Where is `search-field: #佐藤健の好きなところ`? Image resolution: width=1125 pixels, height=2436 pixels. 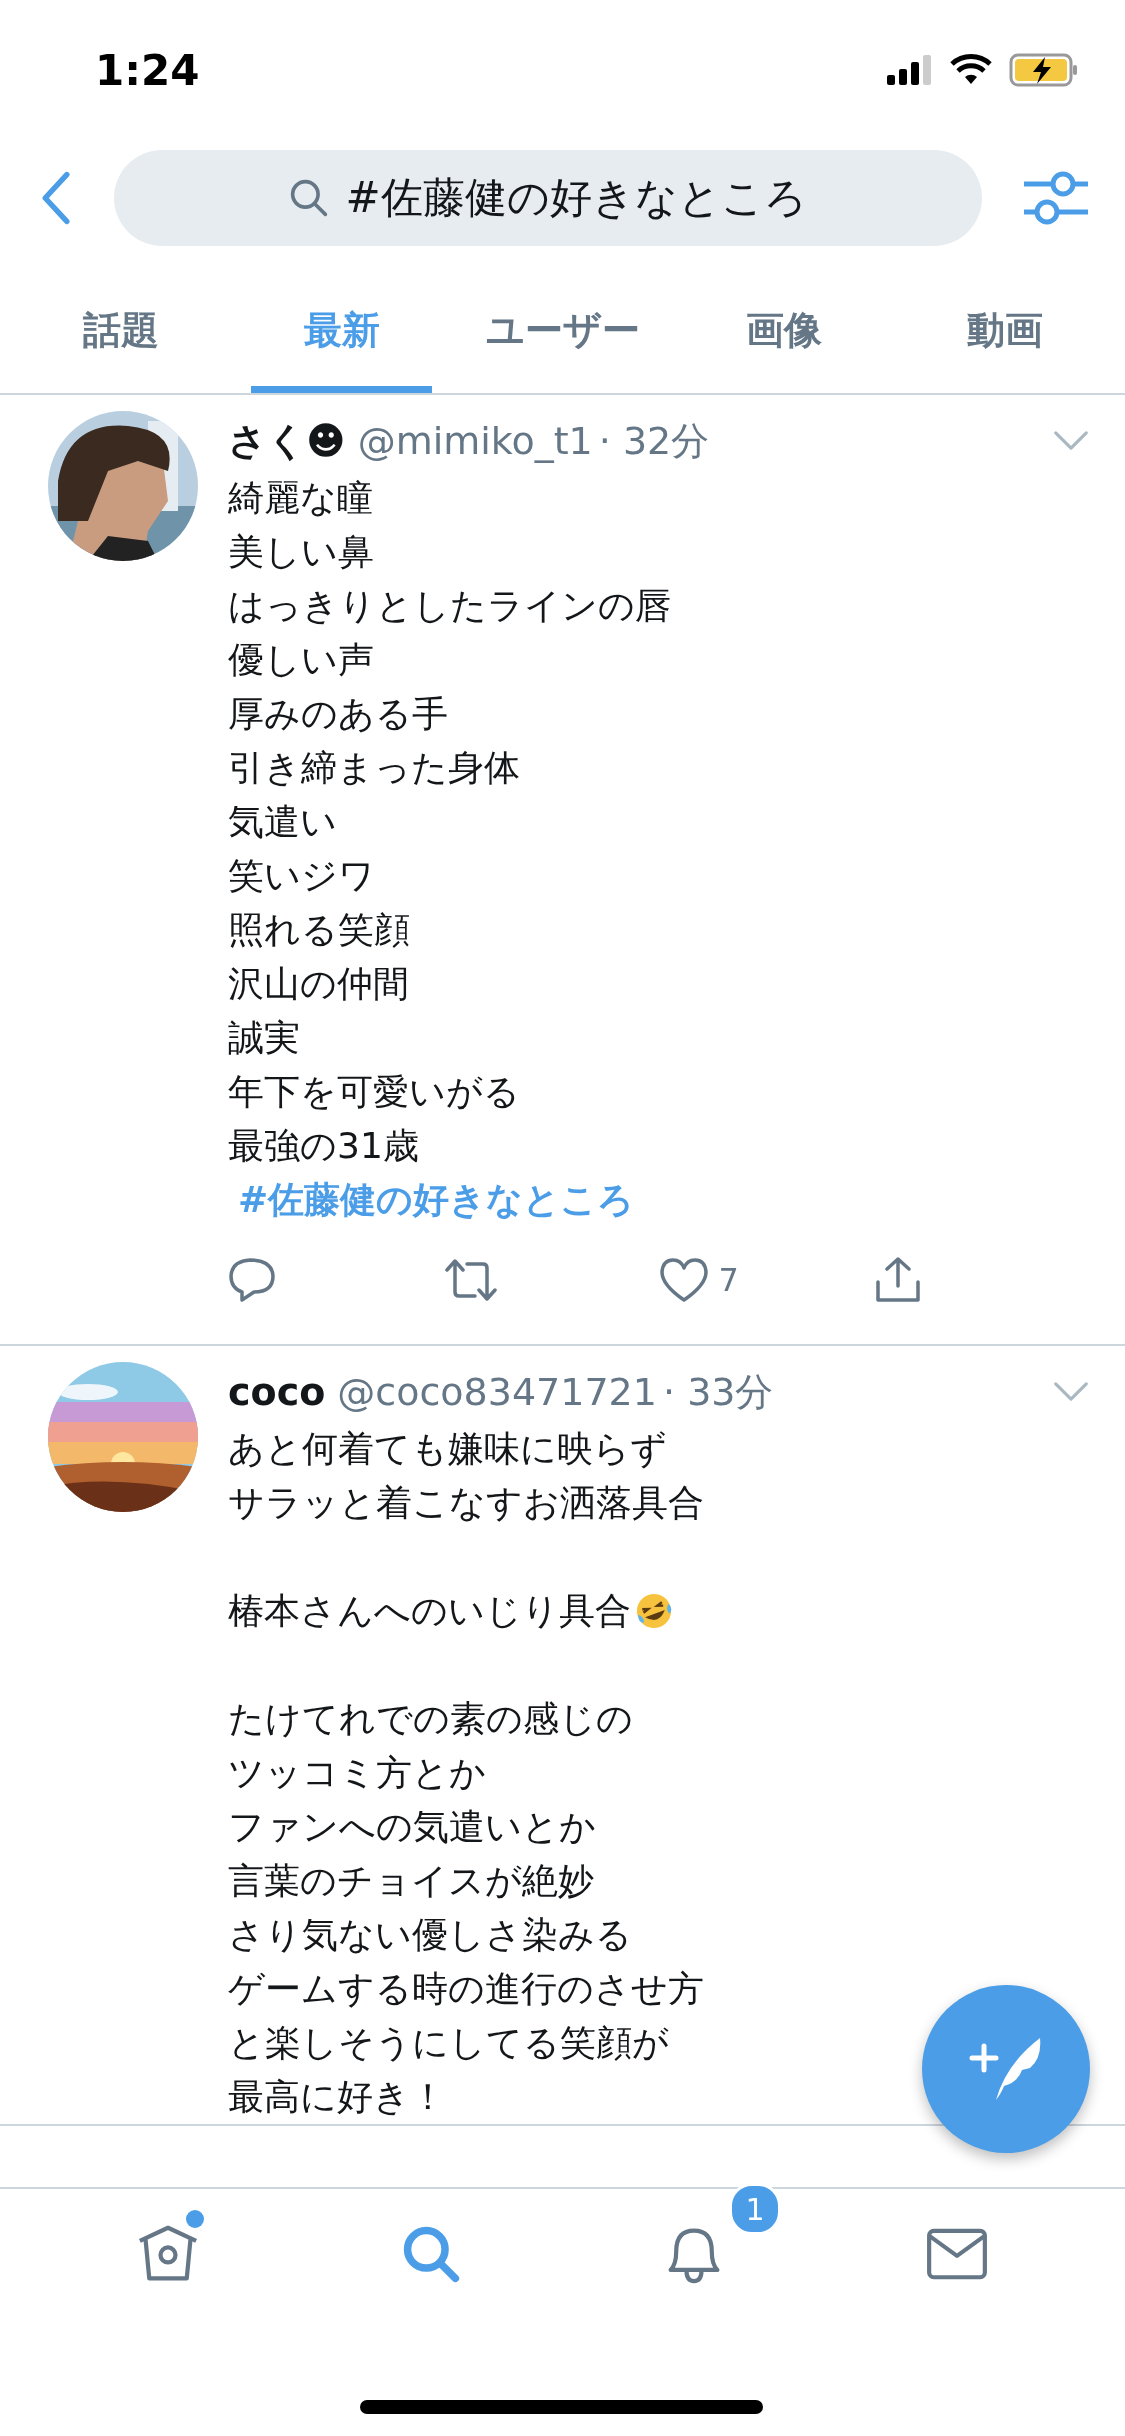 search-field: #佐藤健の好きなところ is located at coordinates (548, 197).